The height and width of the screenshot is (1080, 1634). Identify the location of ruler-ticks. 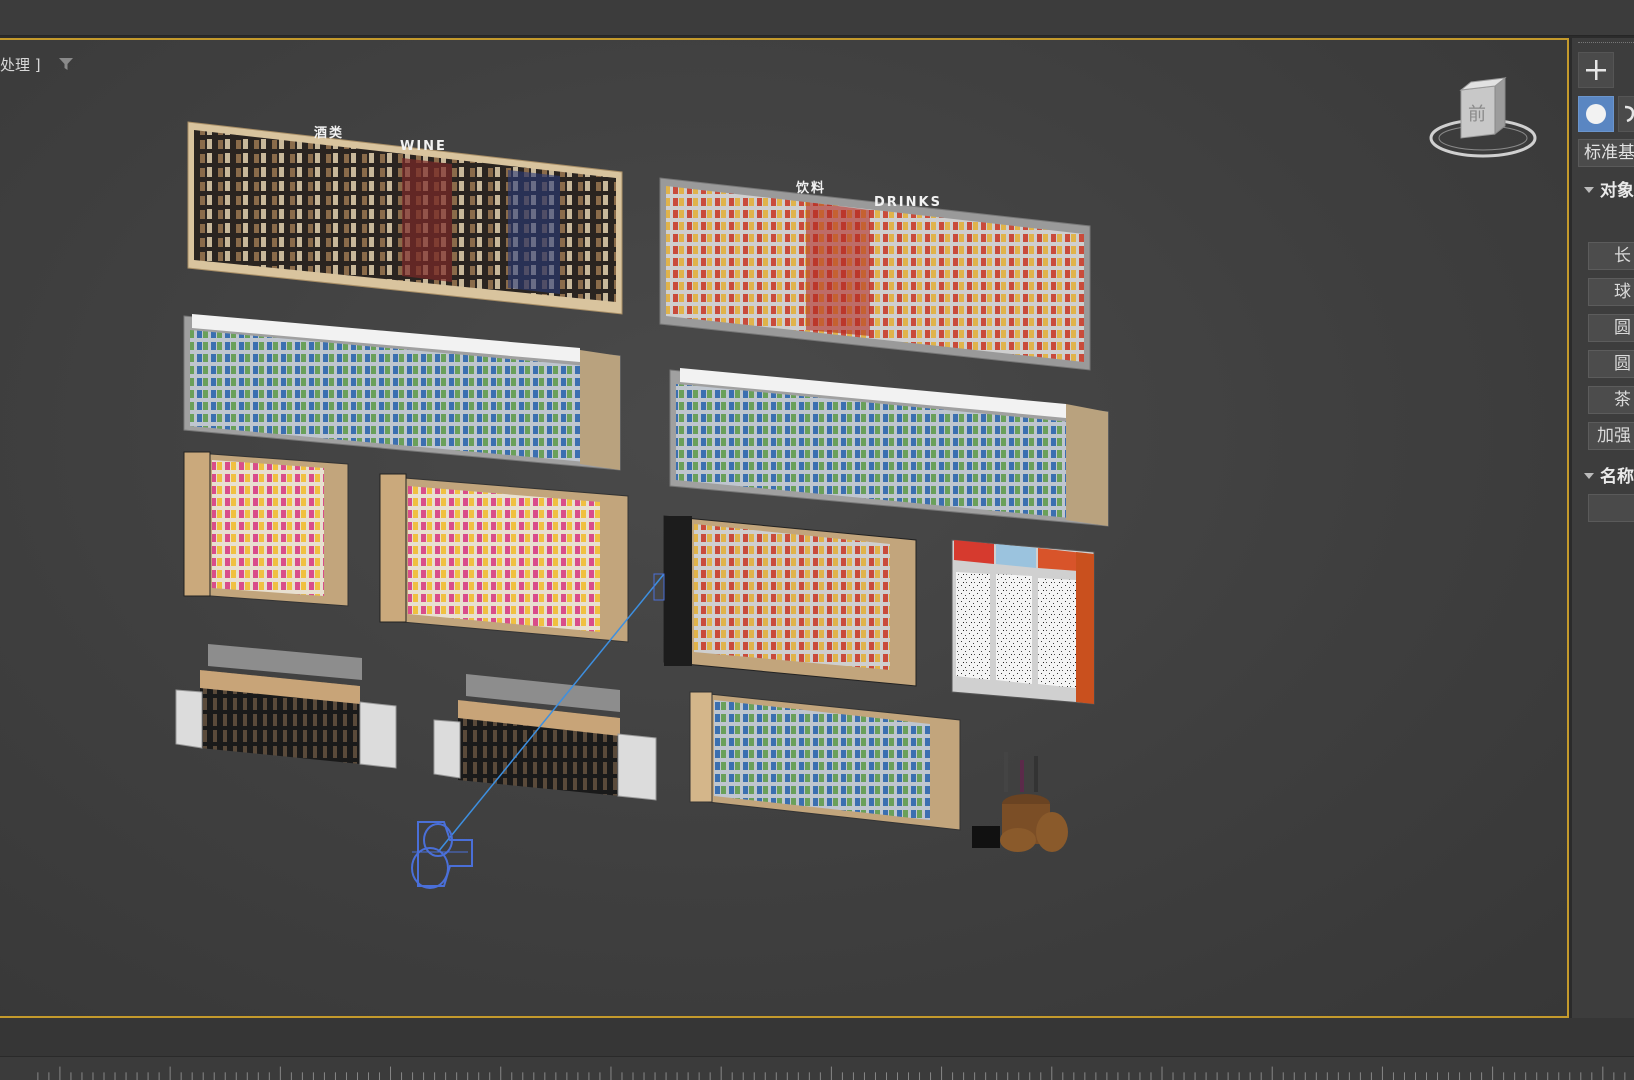
(831, 1073).